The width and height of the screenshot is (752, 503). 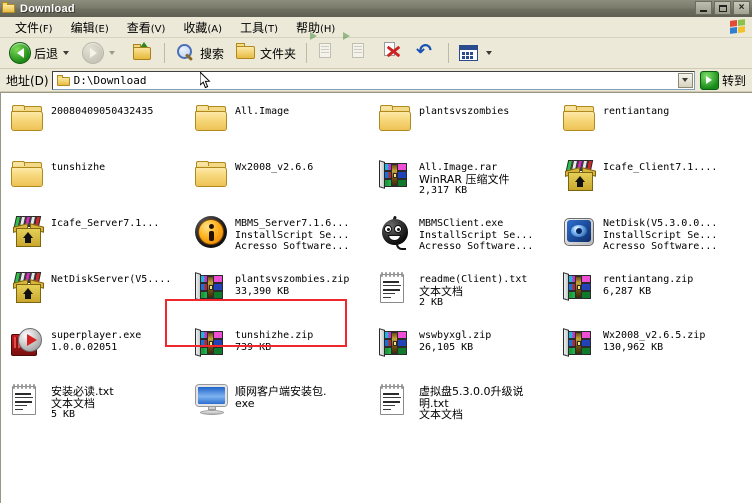 What do you see at coordinates (28, 345) in the screenshot?
I see `media-player-icon` at bounding box center [28, 345].